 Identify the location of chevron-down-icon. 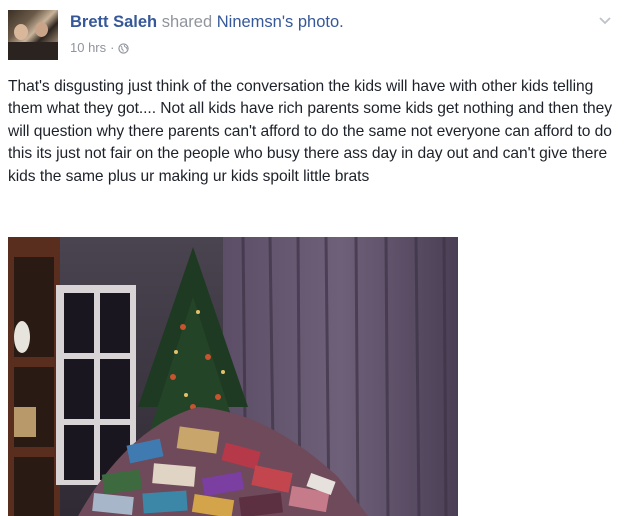
(605, 21).